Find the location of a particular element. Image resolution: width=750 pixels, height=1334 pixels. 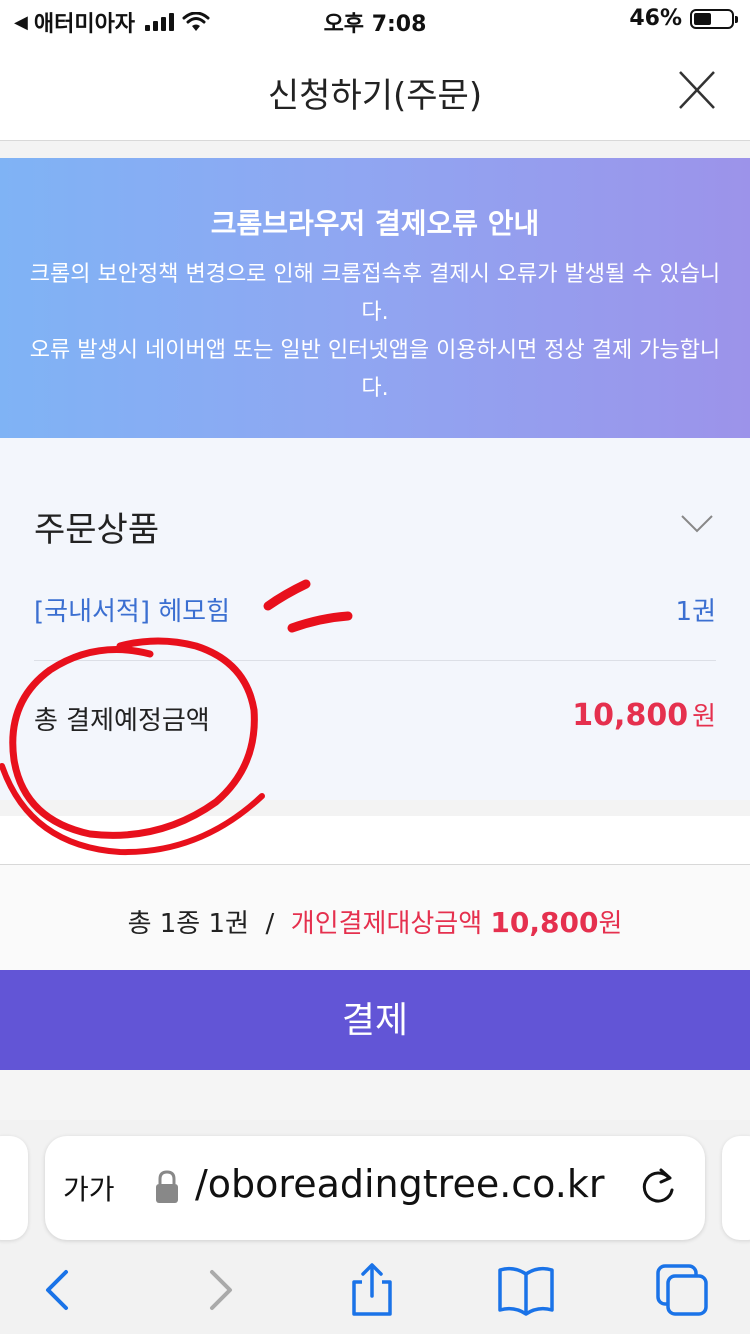

total-expected-label: 총 결제예정금액 is located at coordinates (122, 721).